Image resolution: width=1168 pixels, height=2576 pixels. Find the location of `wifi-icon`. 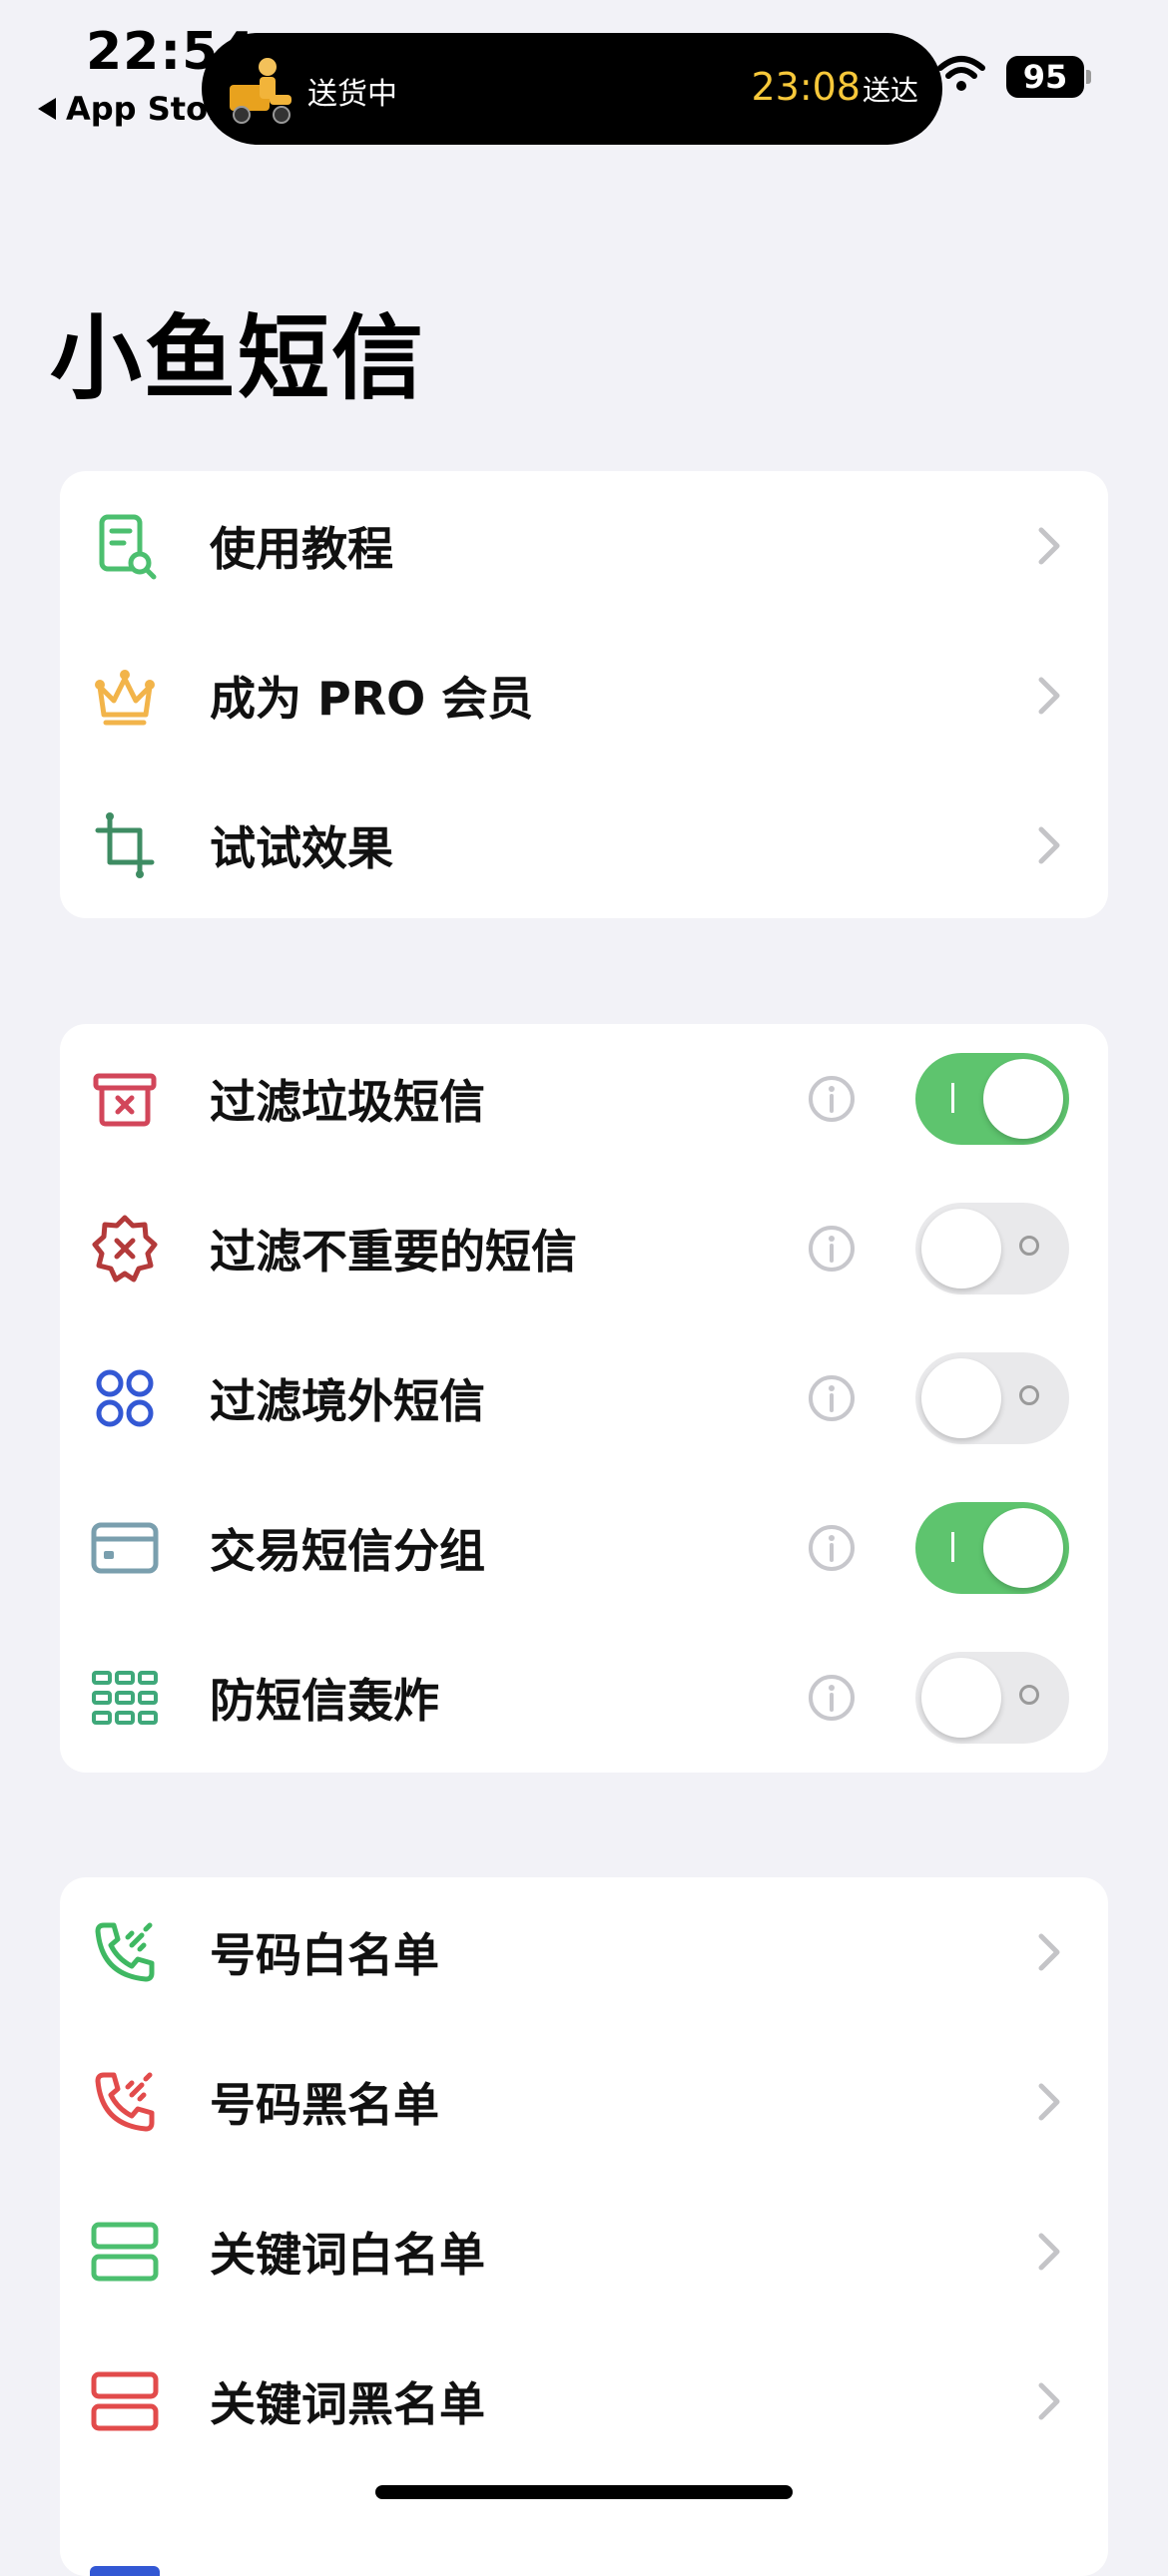

wifi-icon is located at coordinates (961, 73).